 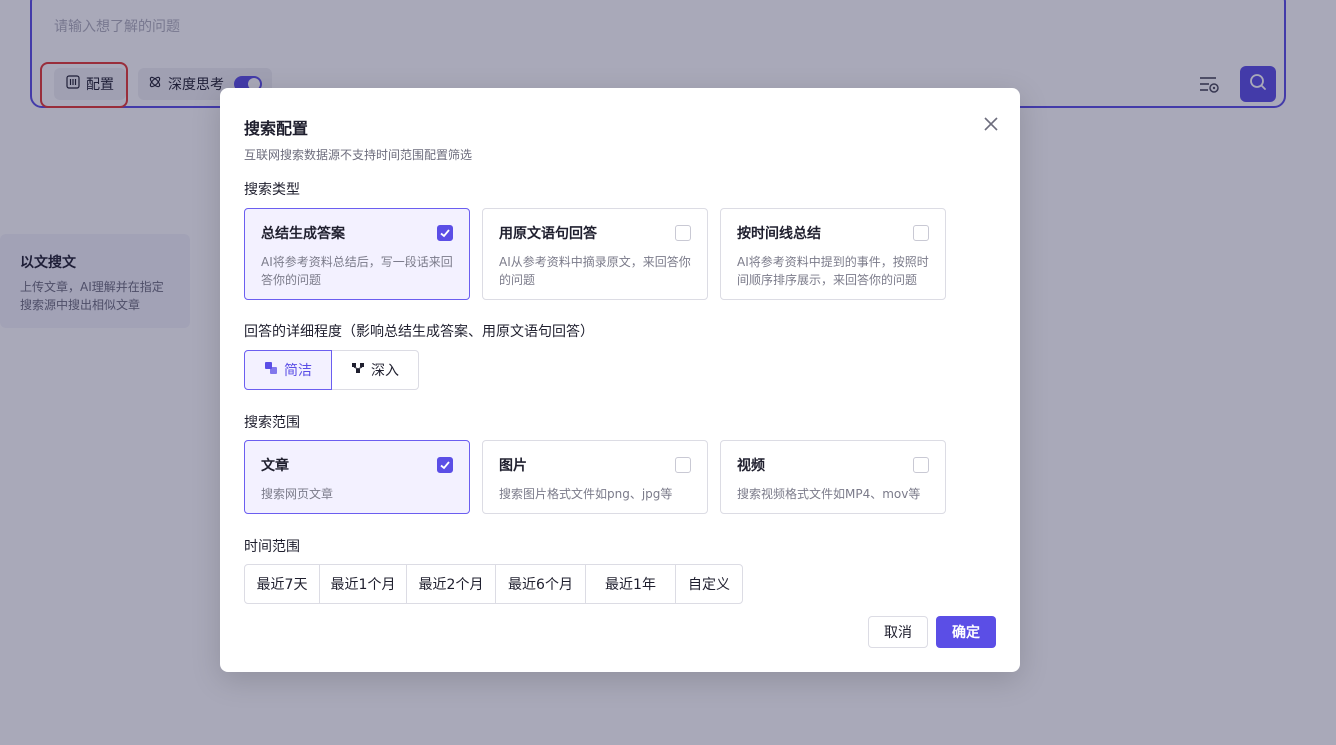 What do you see at coordinates (898, 632) in the screenshot?
I see `cancel-button: 取消` at bounding box center [898, 632].